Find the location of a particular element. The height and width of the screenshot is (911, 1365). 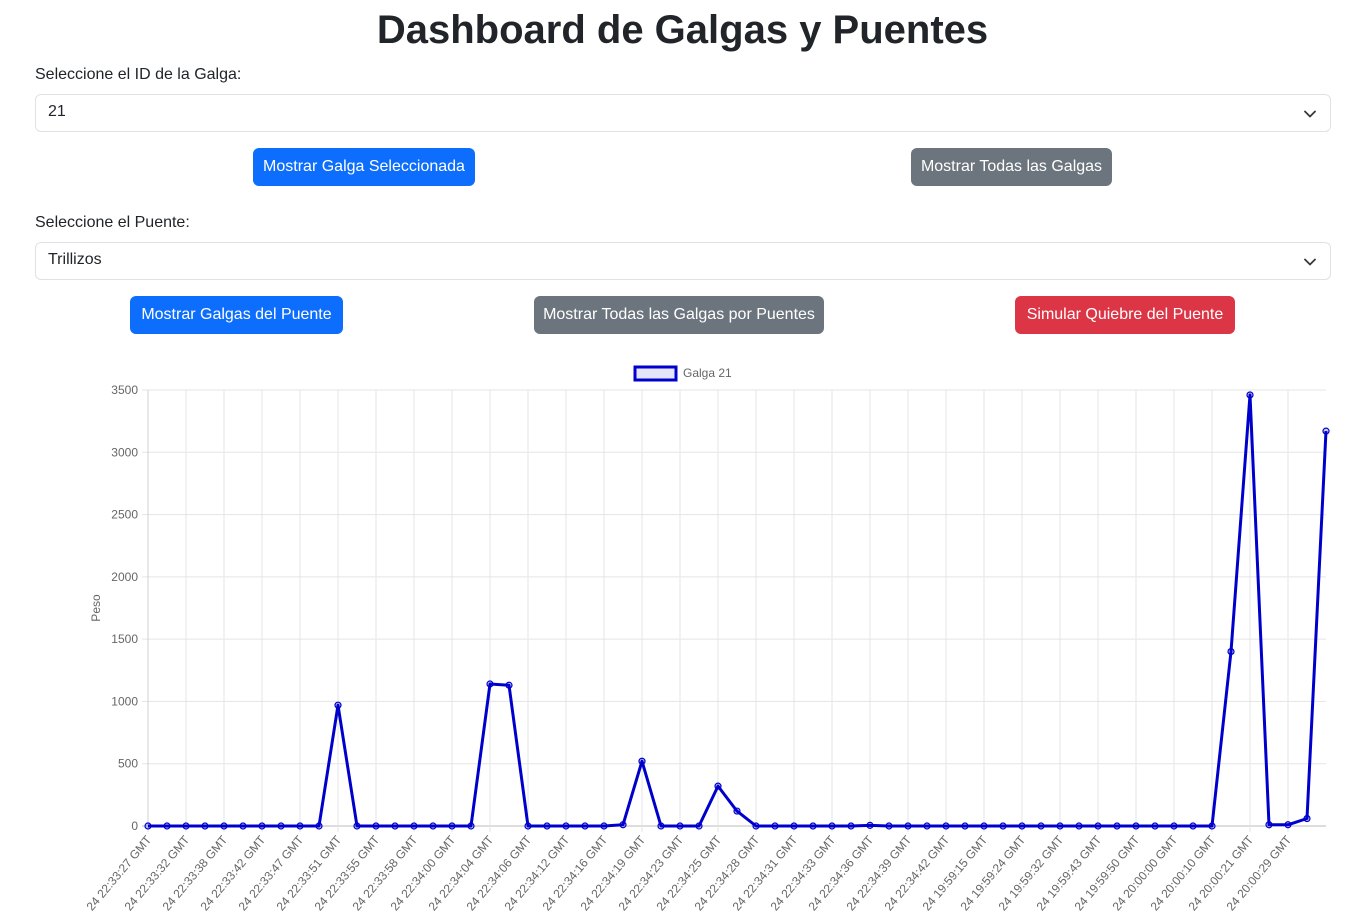

y-tick-label: 0 is located at coordinates (134, 826).